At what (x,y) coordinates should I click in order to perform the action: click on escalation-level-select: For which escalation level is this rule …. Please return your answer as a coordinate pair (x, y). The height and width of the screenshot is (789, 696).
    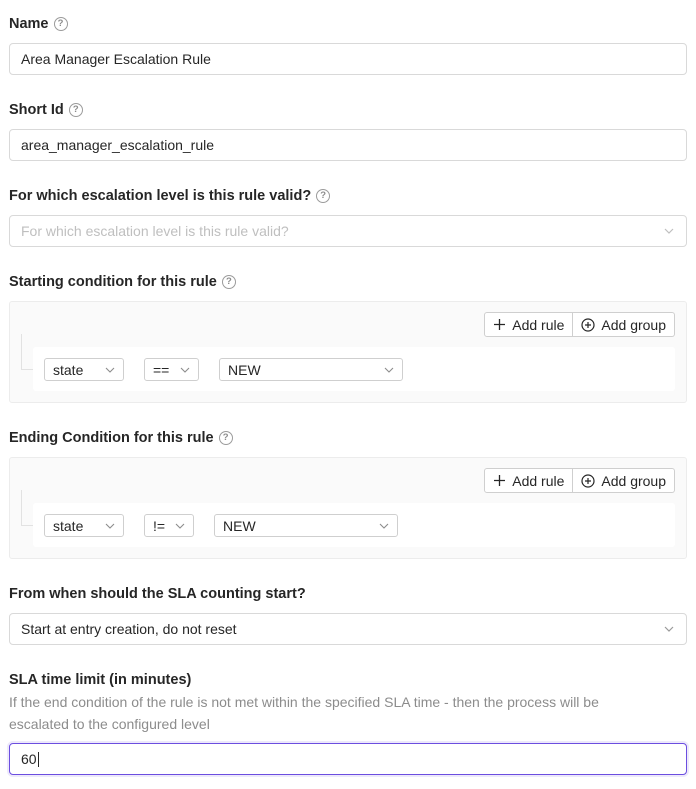
    Looking at the image, I should click on (348, 231).